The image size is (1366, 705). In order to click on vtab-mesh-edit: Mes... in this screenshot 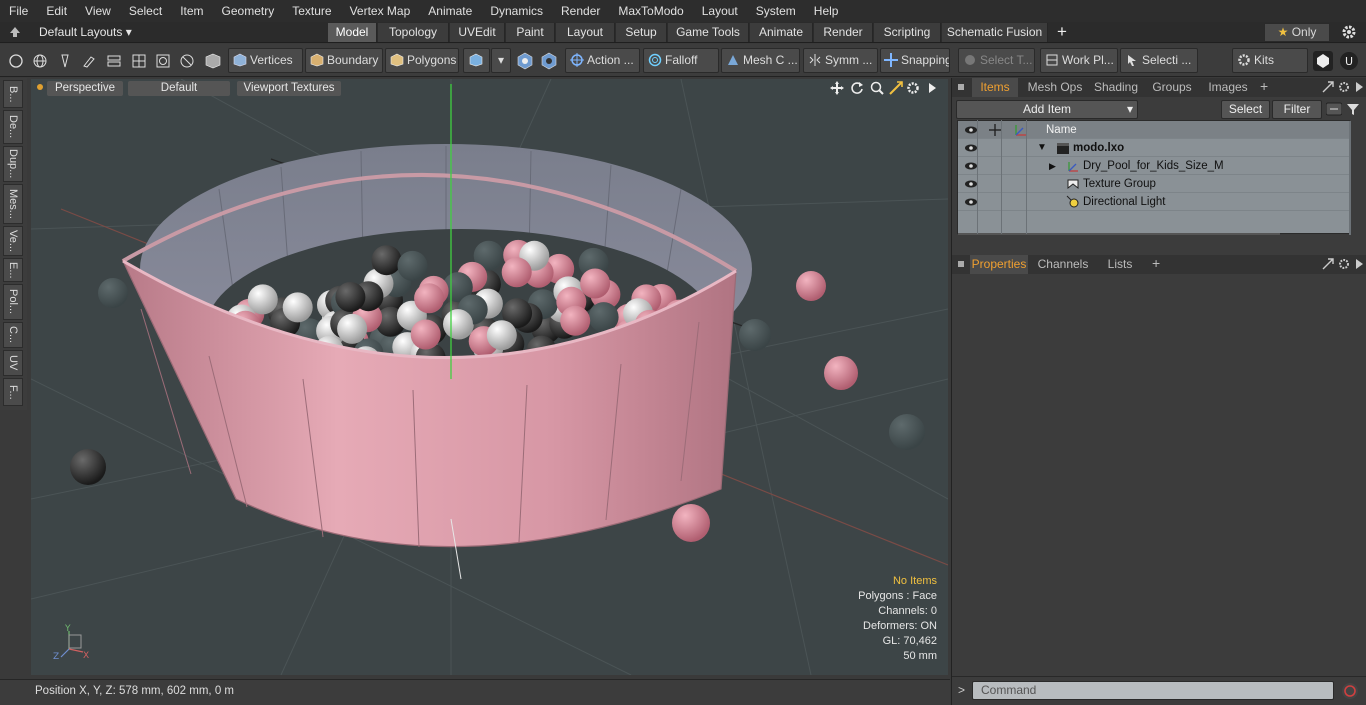, I will do `click(13, 204)`.